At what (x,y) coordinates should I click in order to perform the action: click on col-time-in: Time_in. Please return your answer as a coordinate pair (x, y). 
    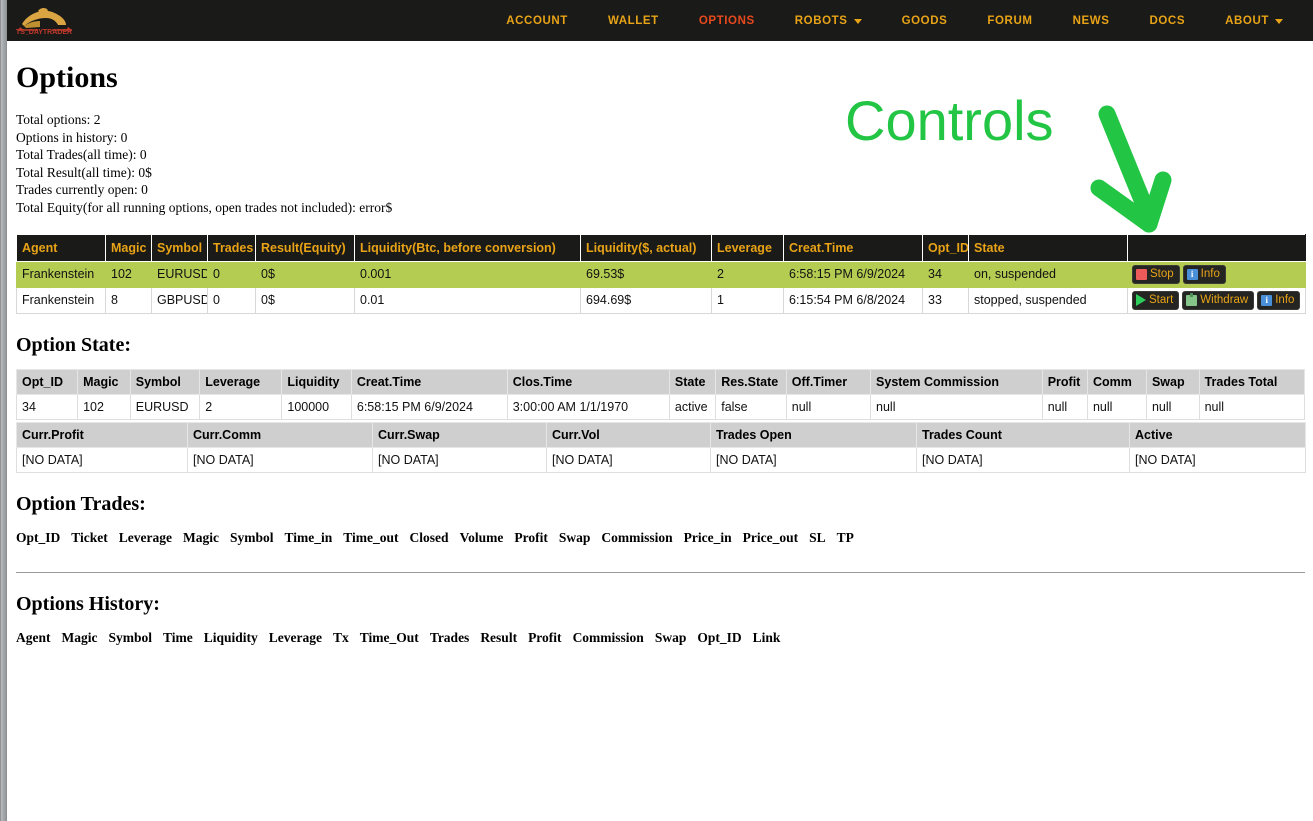
    Looking at the image, I should click on (308, 537).